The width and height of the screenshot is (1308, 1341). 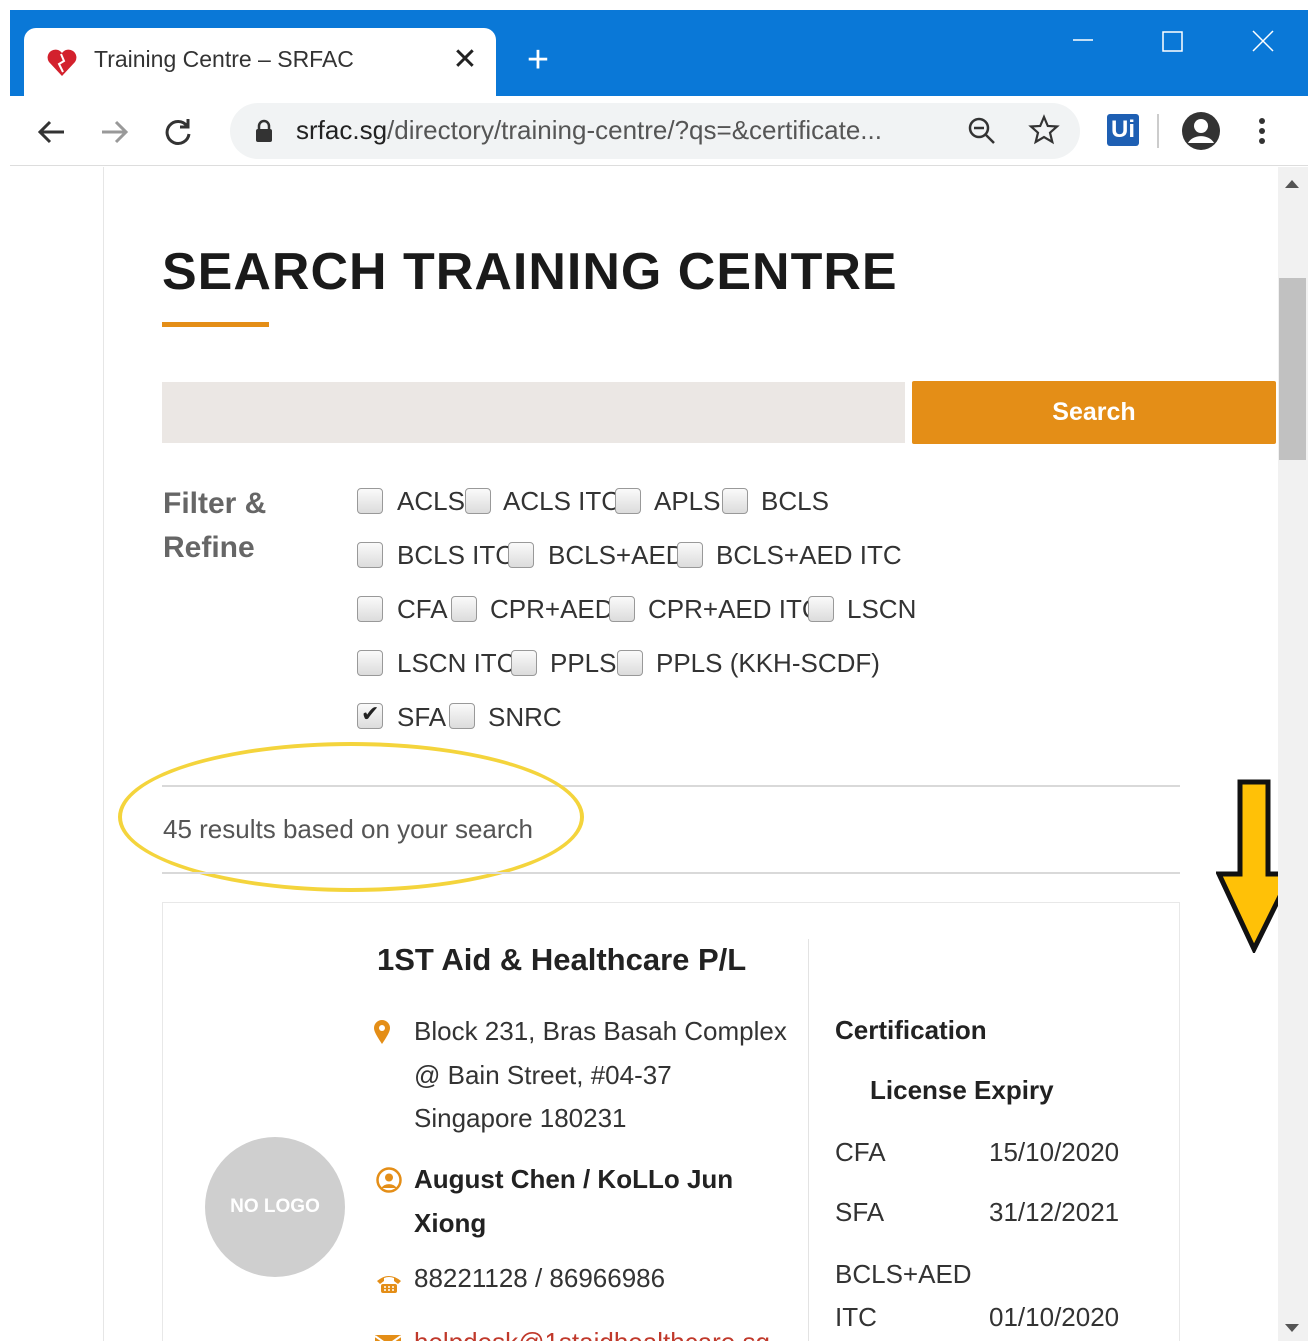 What do you see at coordinates (533, 412) in the screenshot?
I see `search-input` at bounding box center [533, 412].